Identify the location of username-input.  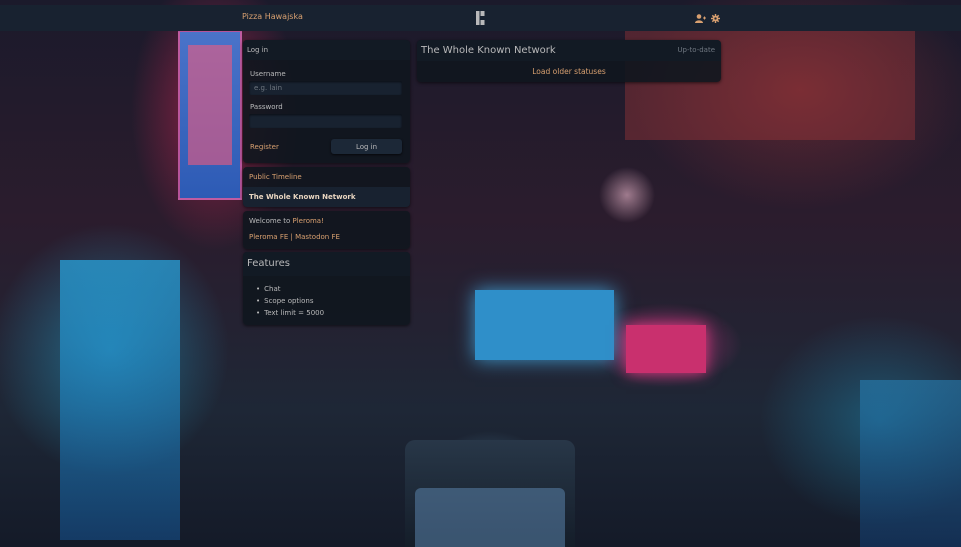
(325, 88).